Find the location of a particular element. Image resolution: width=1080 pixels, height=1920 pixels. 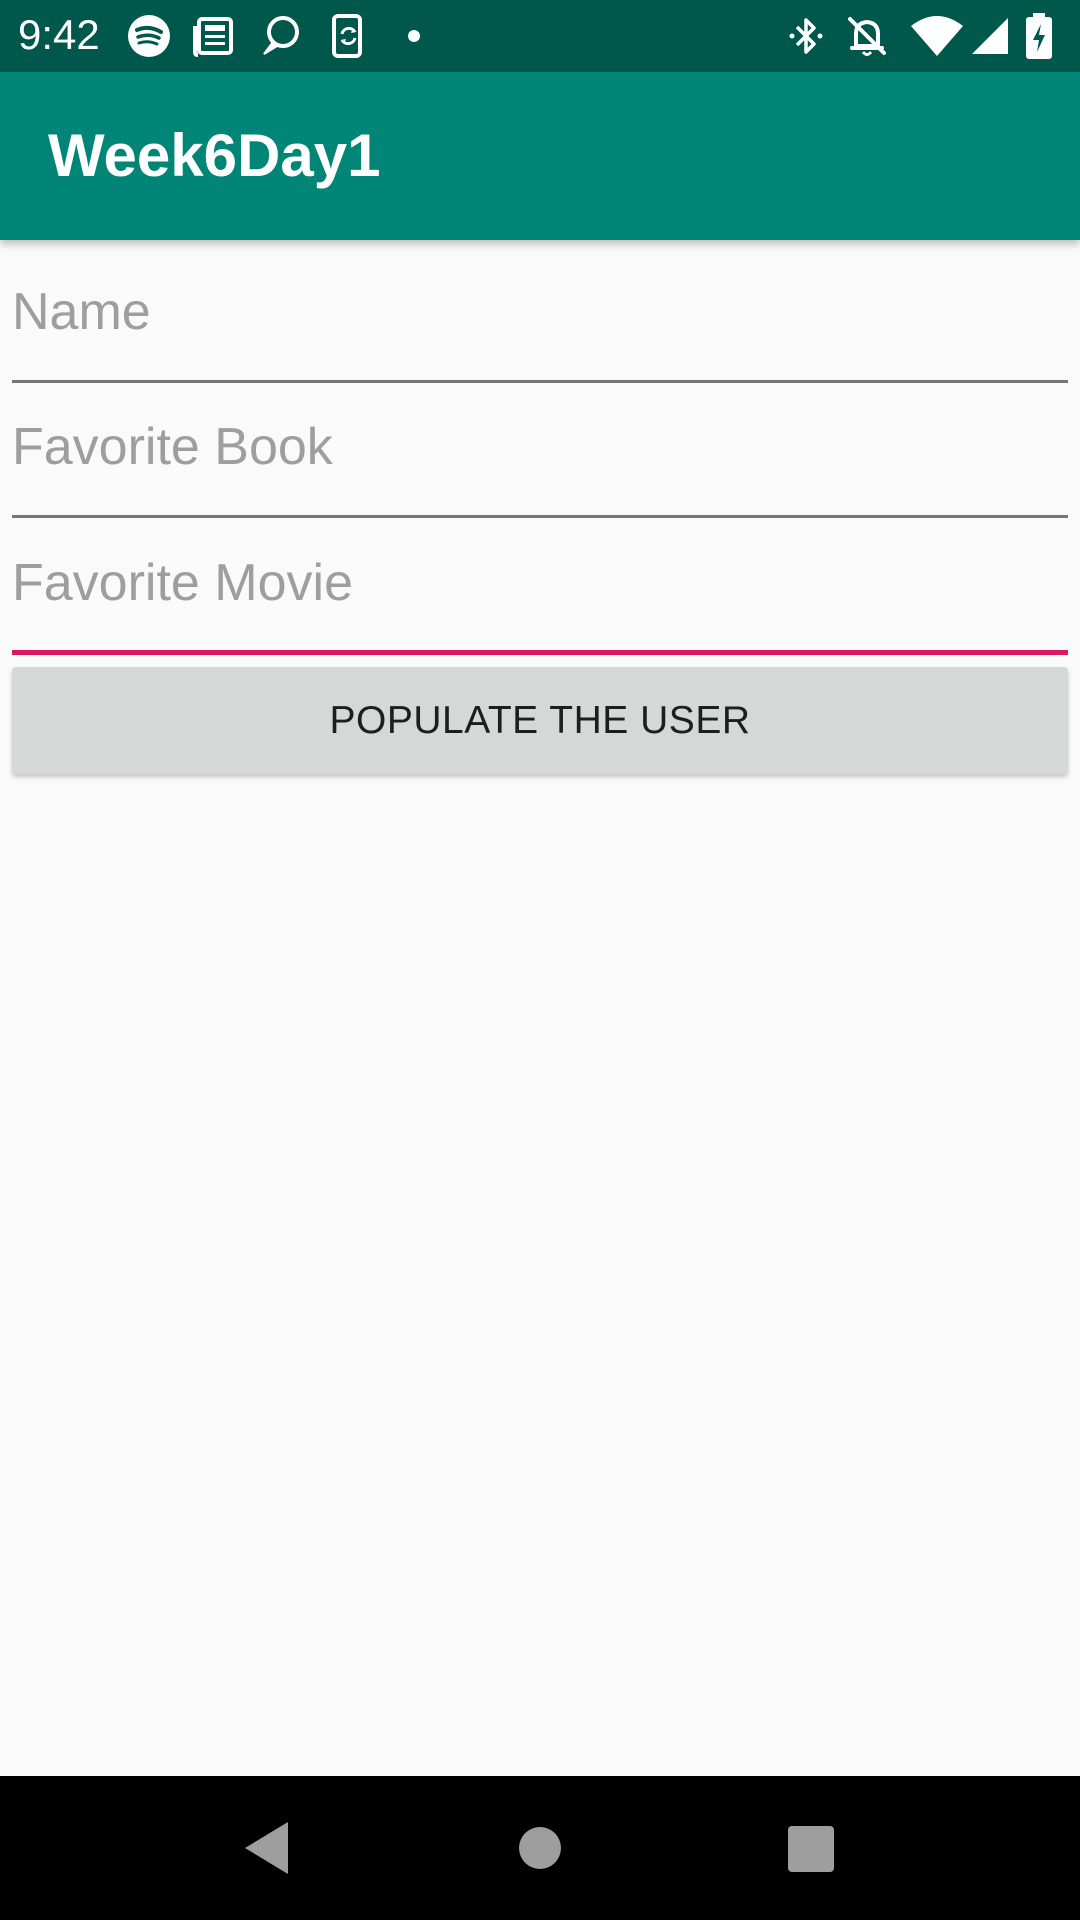

navigation-bar is located at coordinates (540, 1848).